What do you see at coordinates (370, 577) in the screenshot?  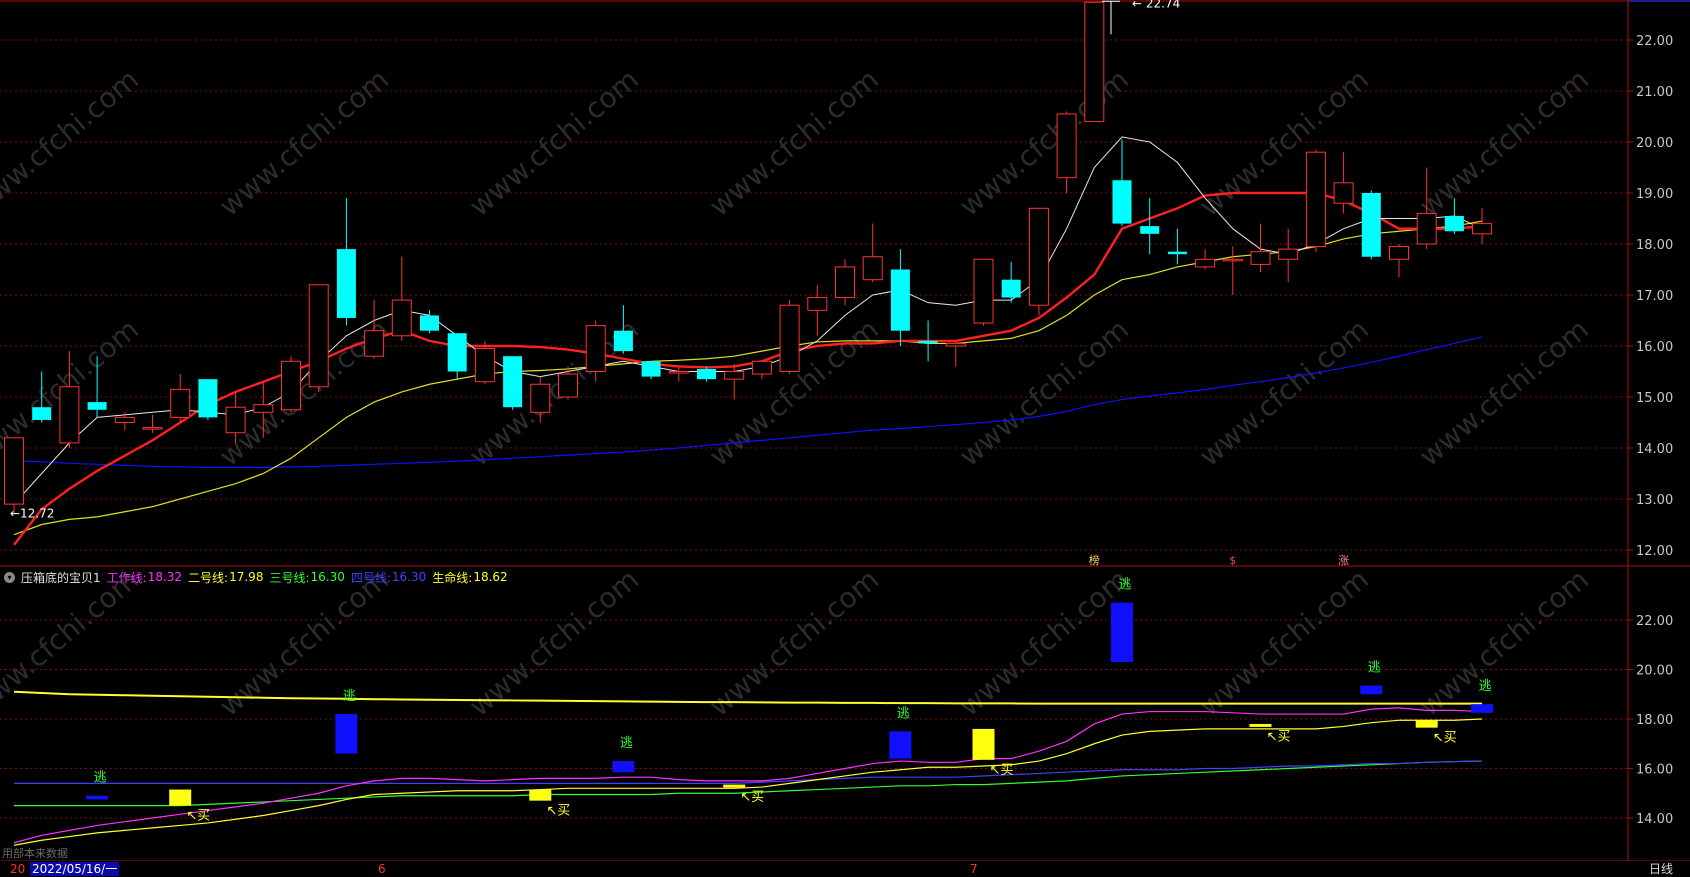 I see `legend-line4-label: 四号线:` at bounding box center [370, 577].